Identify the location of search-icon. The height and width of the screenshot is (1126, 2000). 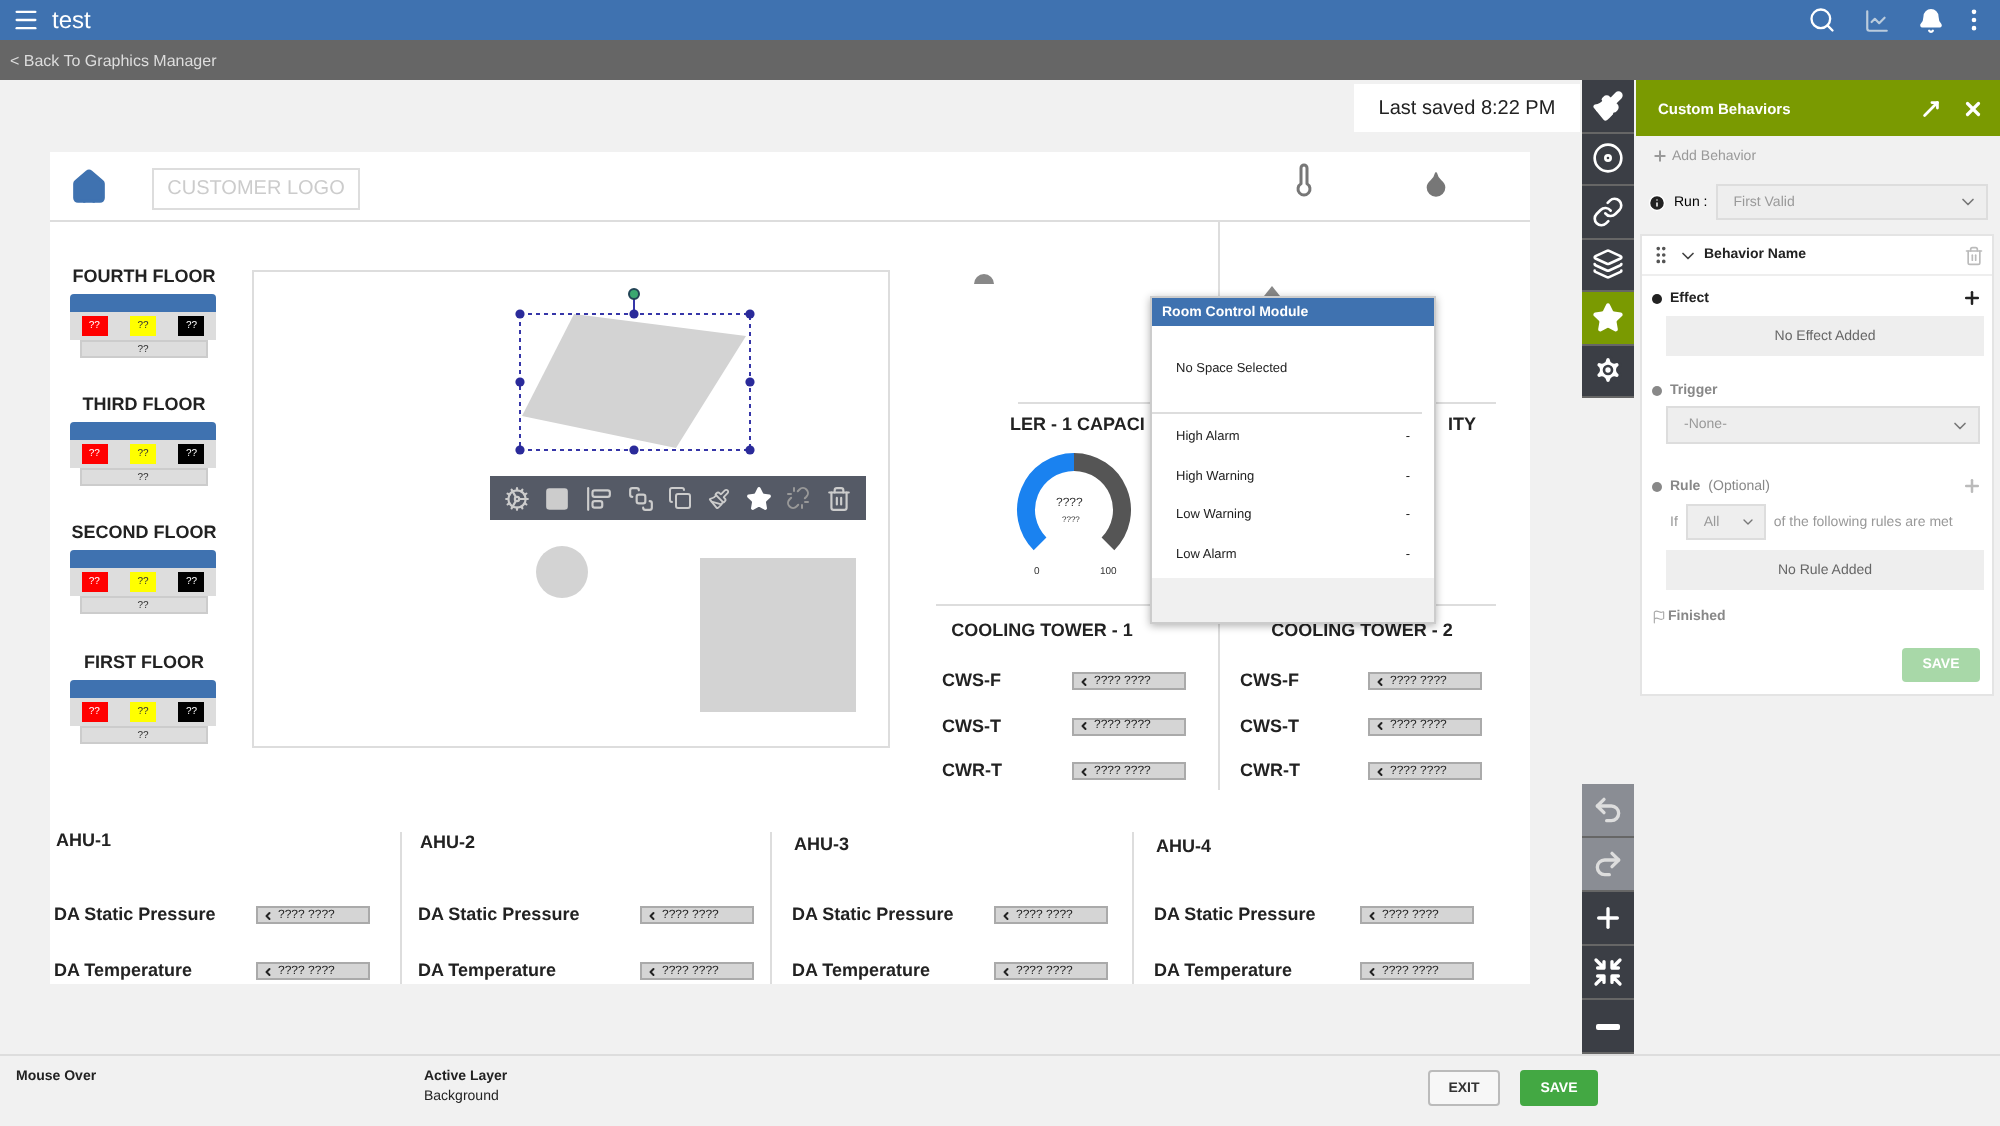
(1822, 20).